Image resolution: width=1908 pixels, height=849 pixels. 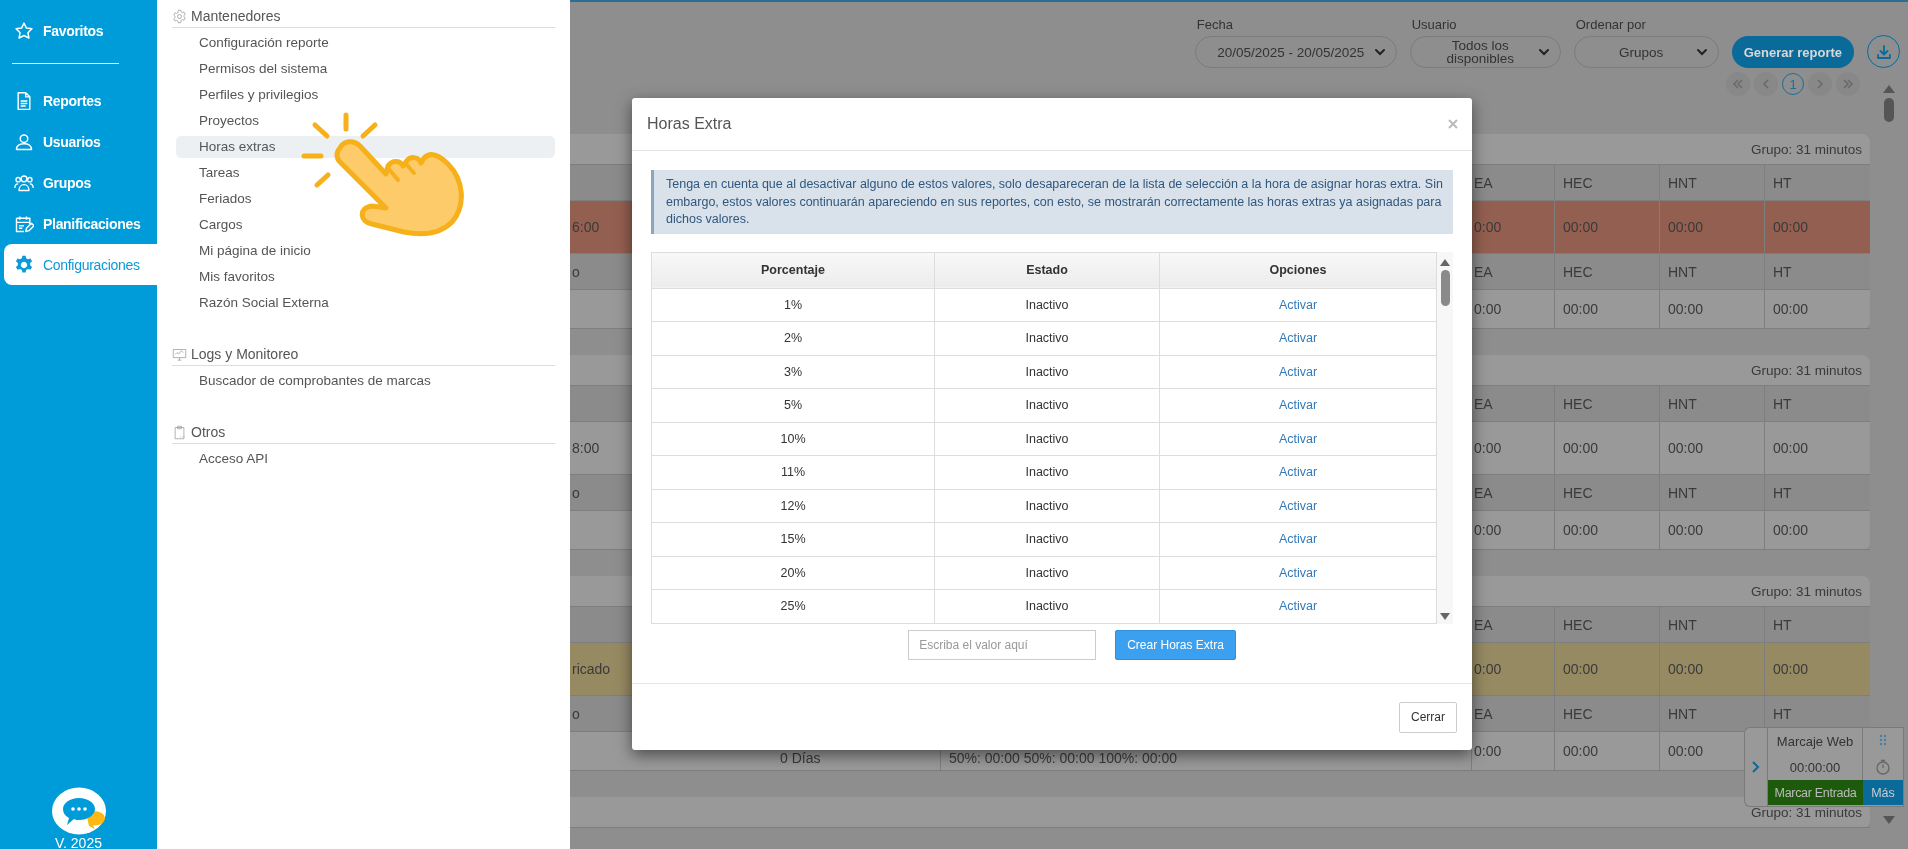 I want to click on version-label: V. 2025, so click(x=78, y=842).